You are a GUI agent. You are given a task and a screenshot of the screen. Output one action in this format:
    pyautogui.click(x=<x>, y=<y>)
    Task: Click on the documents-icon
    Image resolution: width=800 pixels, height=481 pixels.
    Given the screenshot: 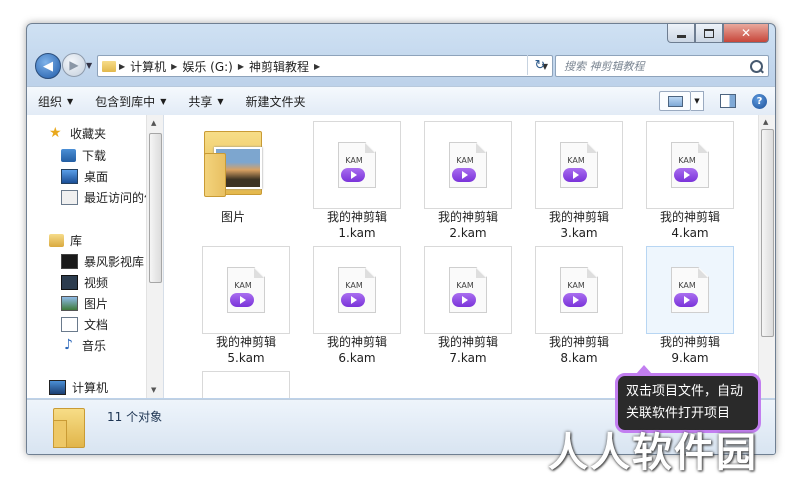 What is the action you would take?
    pyautogui.click(x=69, y=324)
    